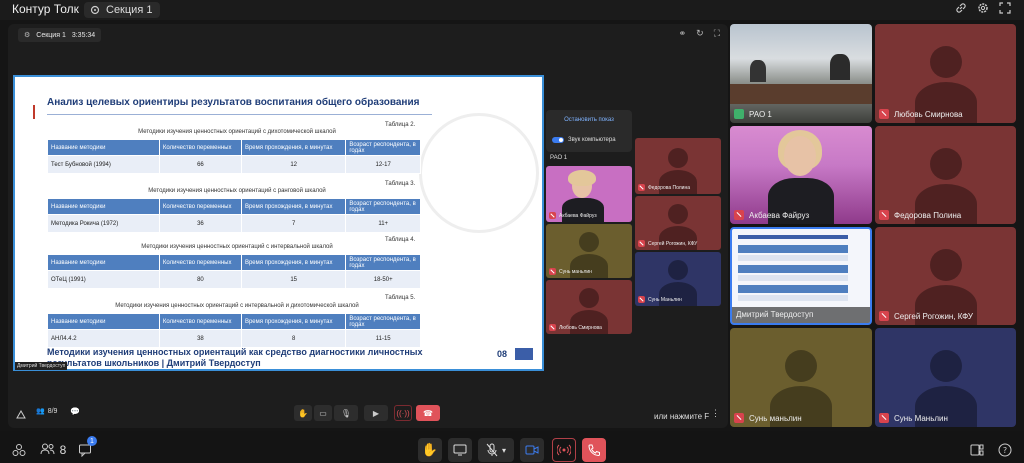 Image resolution: width=1024 pixels, height=463 pixels. What do you see at coordinates (502, 354) in the screenshot?
I see `slide-number: 08` at bounding box center [502, 354].